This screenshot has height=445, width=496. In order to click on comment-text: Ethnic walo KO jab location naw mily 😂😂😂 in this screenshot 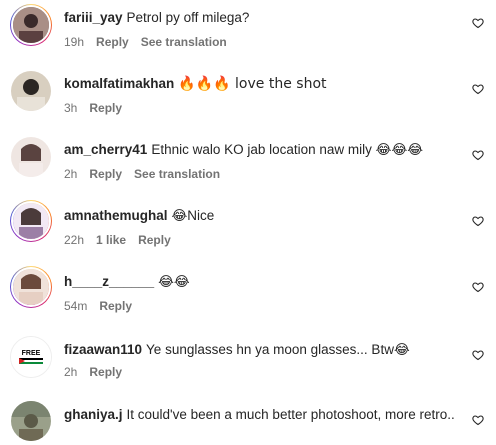, I will do `click(287, 149)`.